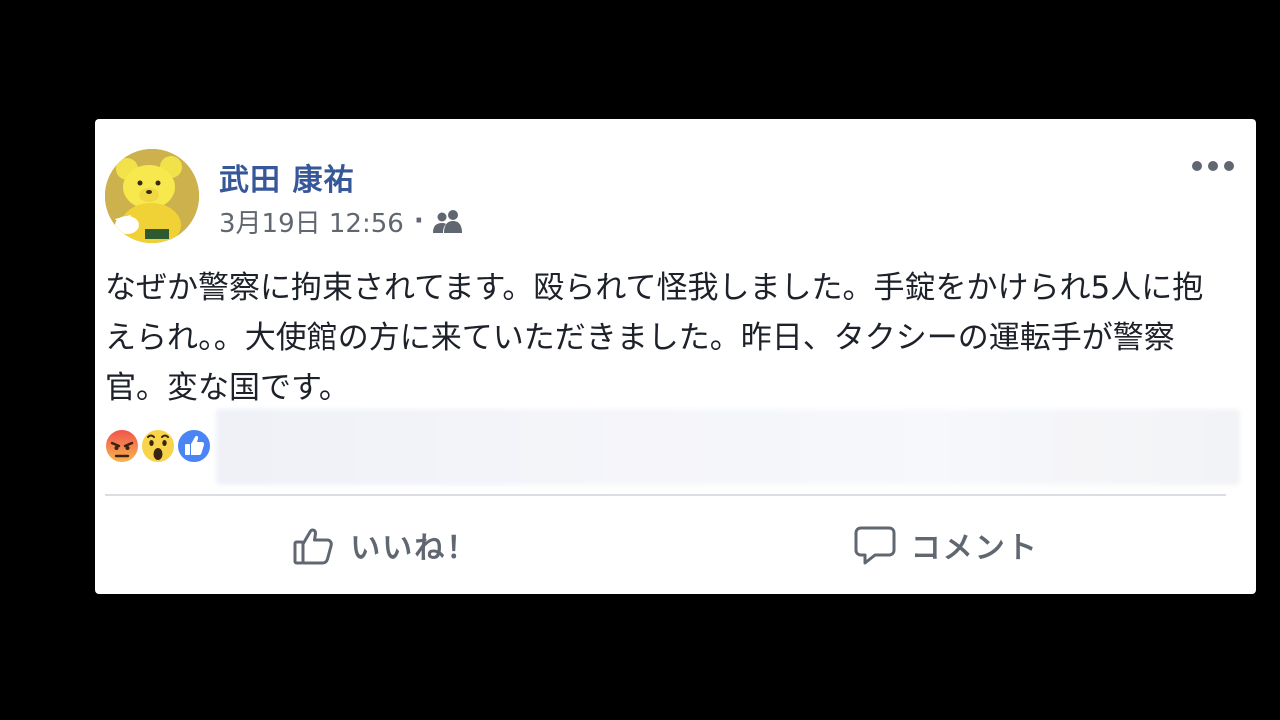 The image size is (1280, 720). What do you see at coordinates (665, 495) in the screenshot?
I see `action-divider` at bounding box center [665, 495].